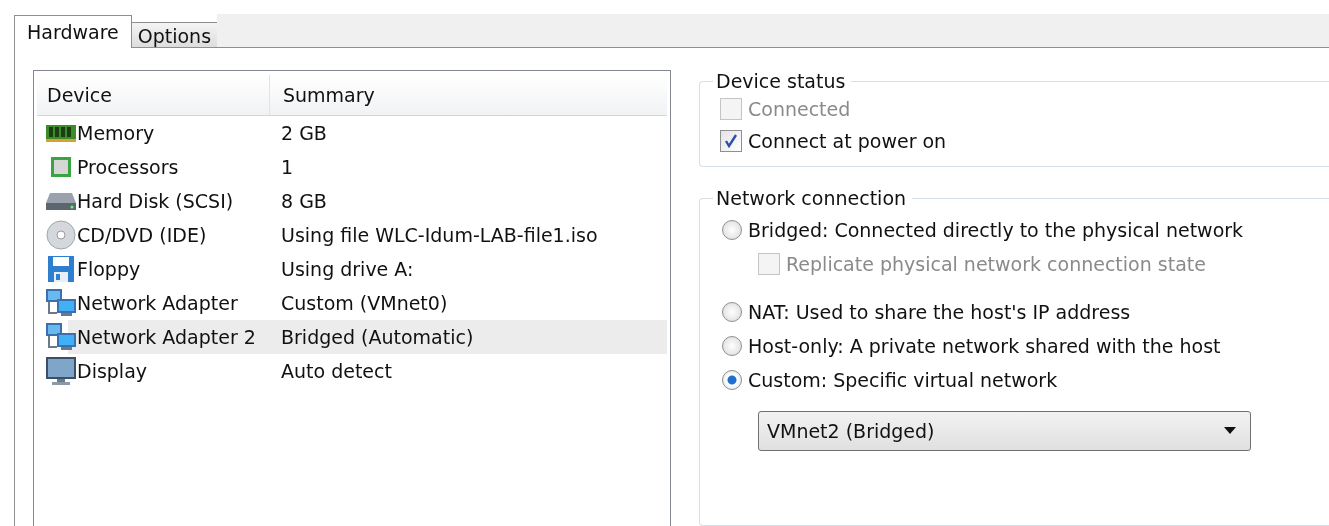 The height and width of the screenshot is (526, 1329). Describe the element at coordinates (157, 303) in the screenshot. I see `device-name: Network Adapter` at that location.